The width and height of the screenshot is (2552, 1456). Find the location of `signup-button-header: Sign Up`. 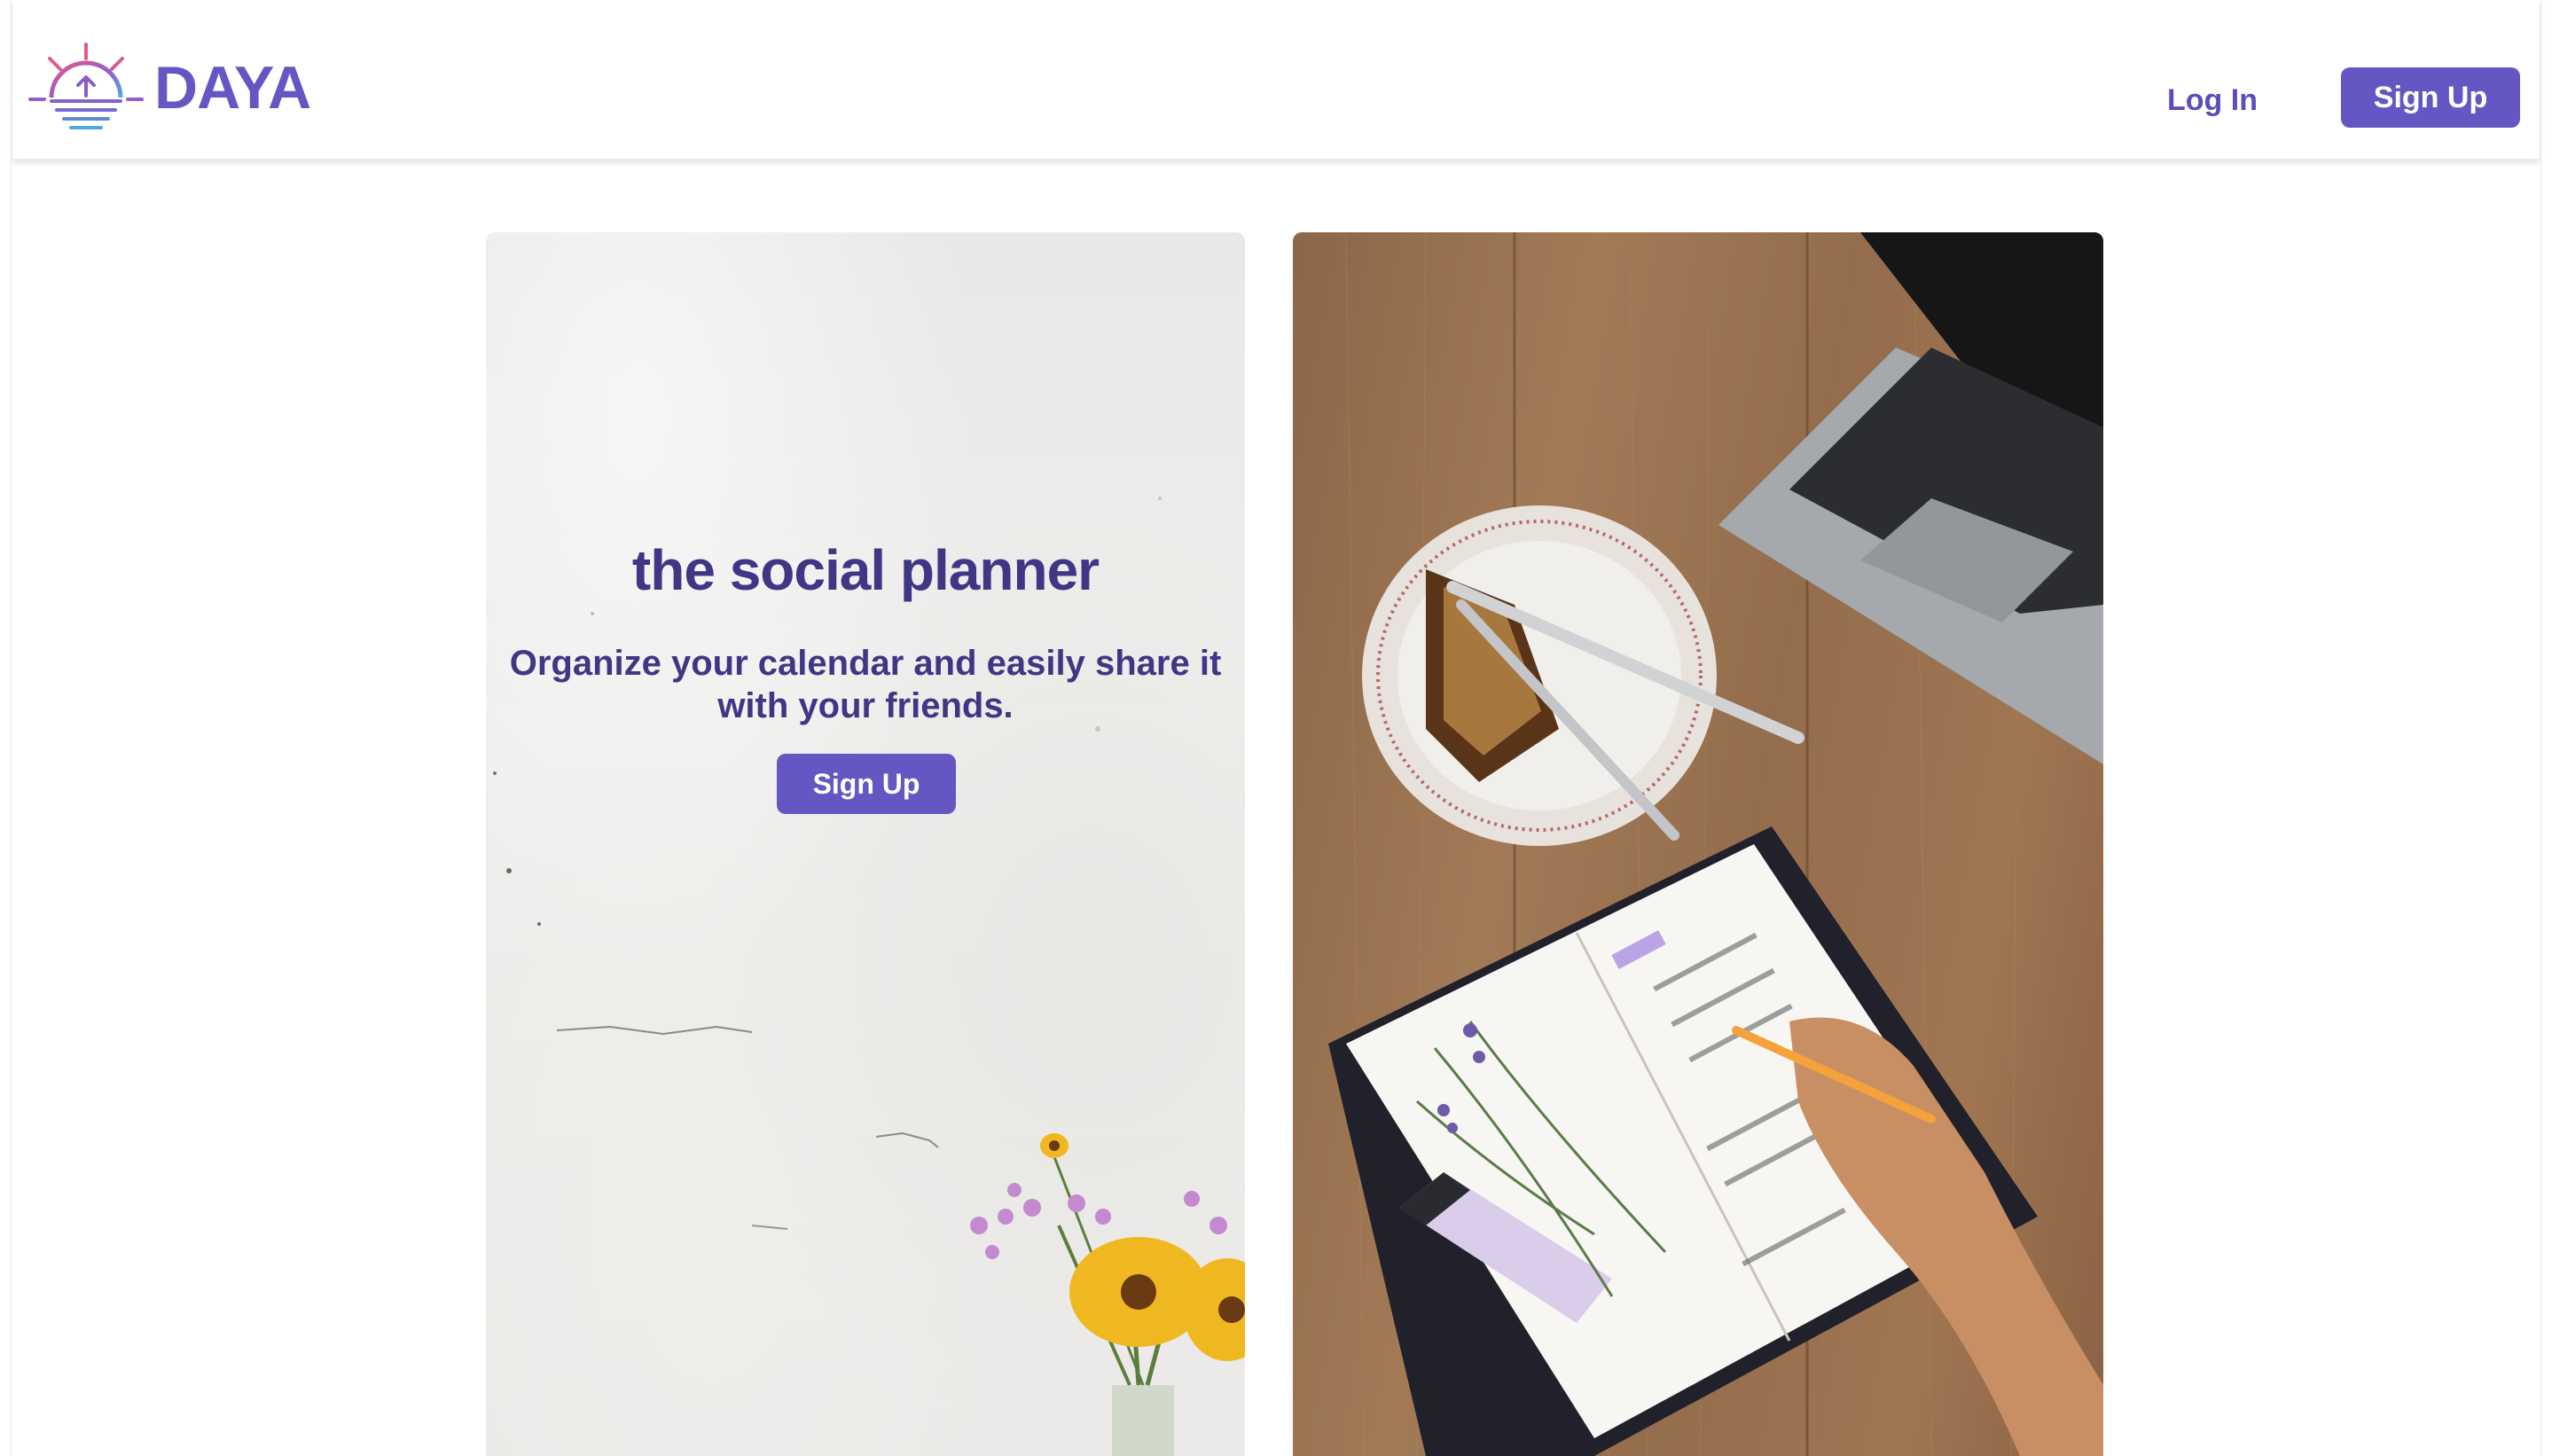

signup-button-header: Sign Up is located at coordinates (2430, 97).